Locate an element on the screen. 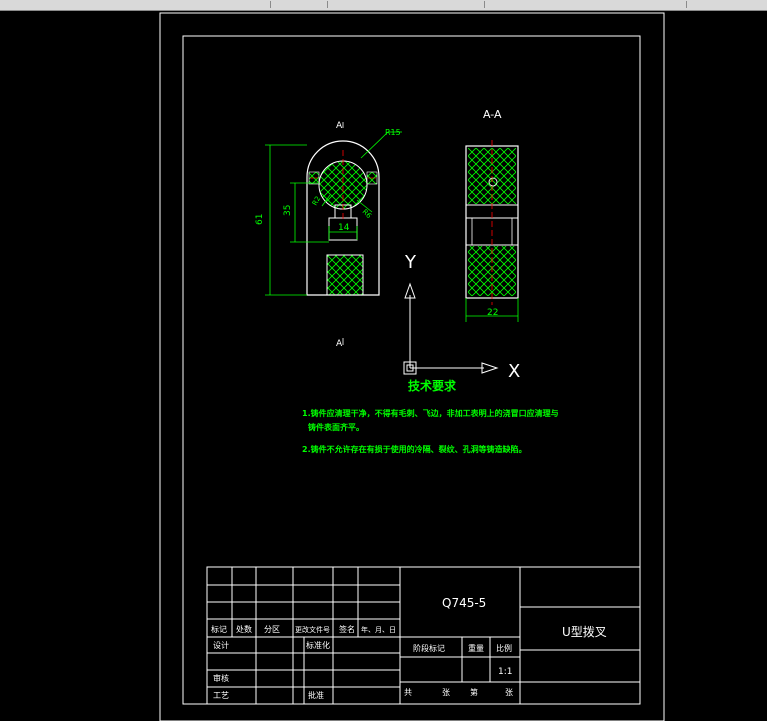 This screenshot has height=721, width=767. tb-approve: 批准 is located at coordinates (316, 695).